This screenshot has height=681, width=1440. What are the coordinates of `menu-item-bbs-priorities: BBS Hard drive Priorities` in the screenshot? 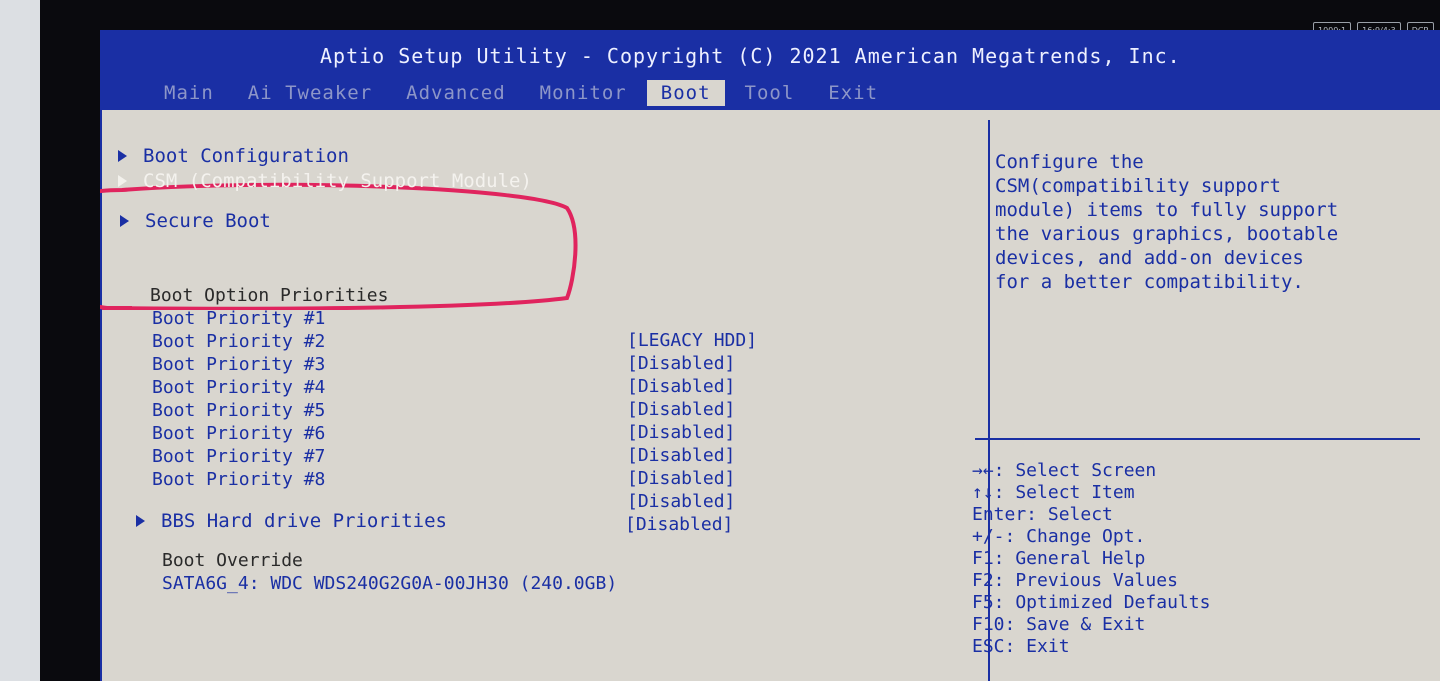 It's located at (291, 521).